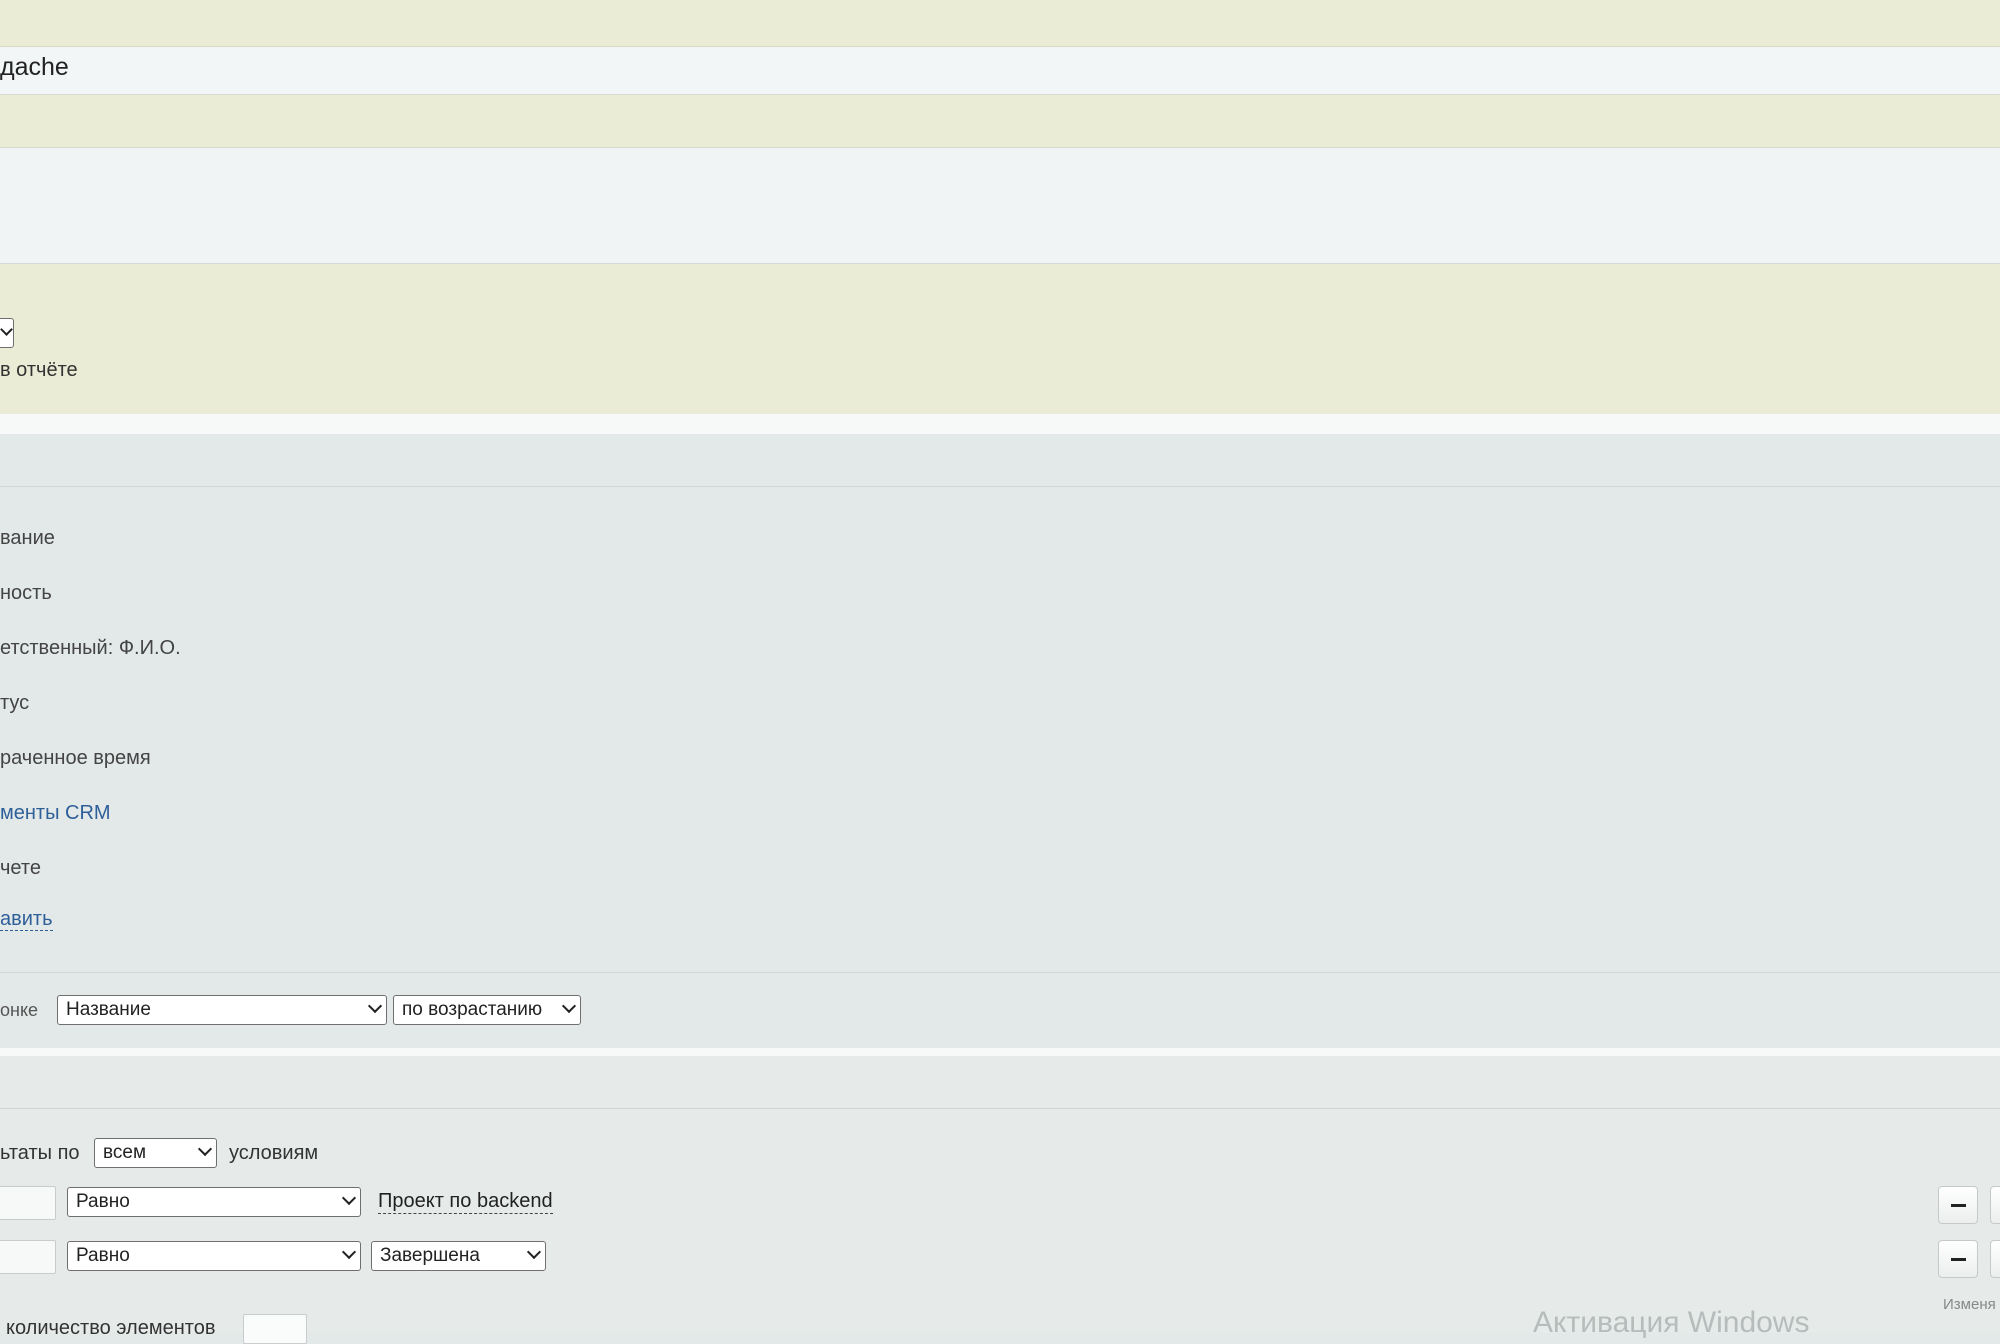 The height and width of the screenshot is (1344, 2000). What do you see at coordinates (125, 1152) in the screenshot?
I see `filter-mode-value: всем` at bounding box center [125, 1152].